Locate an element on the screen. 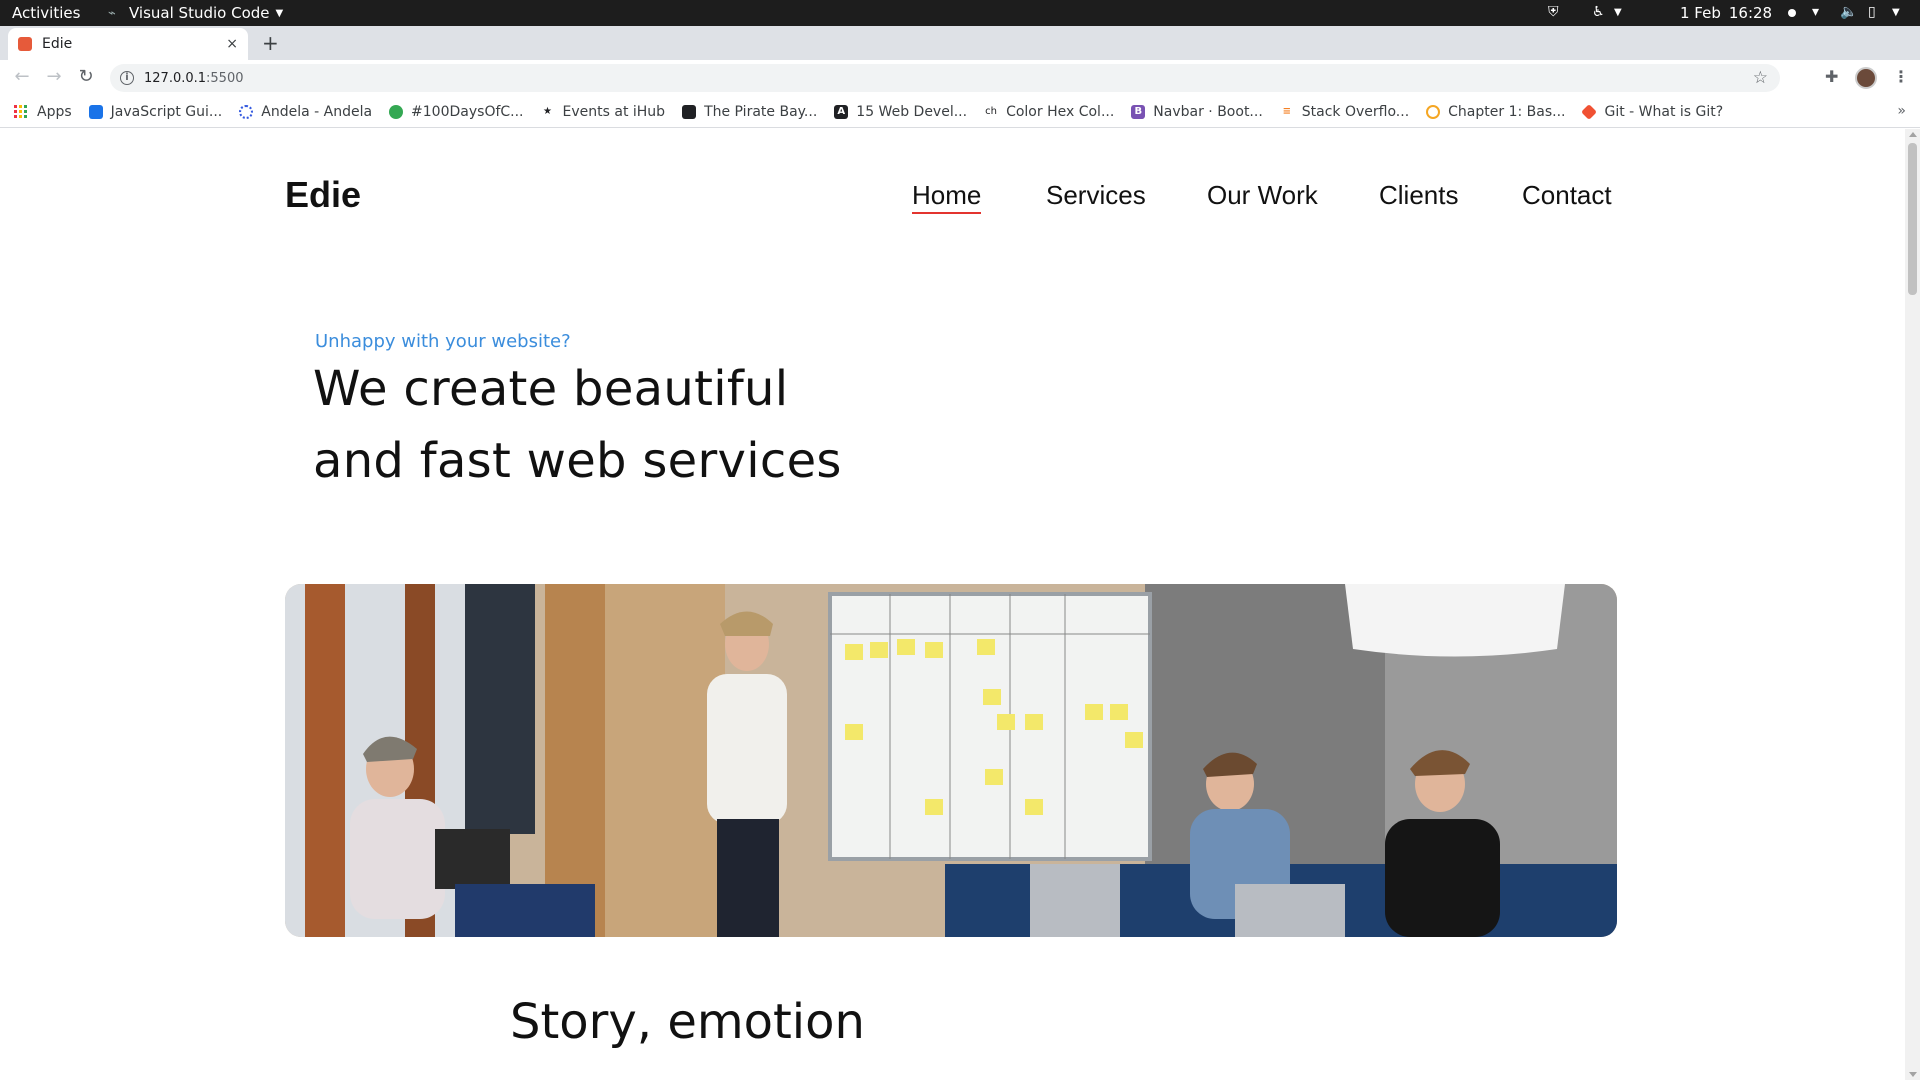 The width and height of the screenshot is (1920, 1080). ihub-icon: ★ is located at coordinates (547, 111).